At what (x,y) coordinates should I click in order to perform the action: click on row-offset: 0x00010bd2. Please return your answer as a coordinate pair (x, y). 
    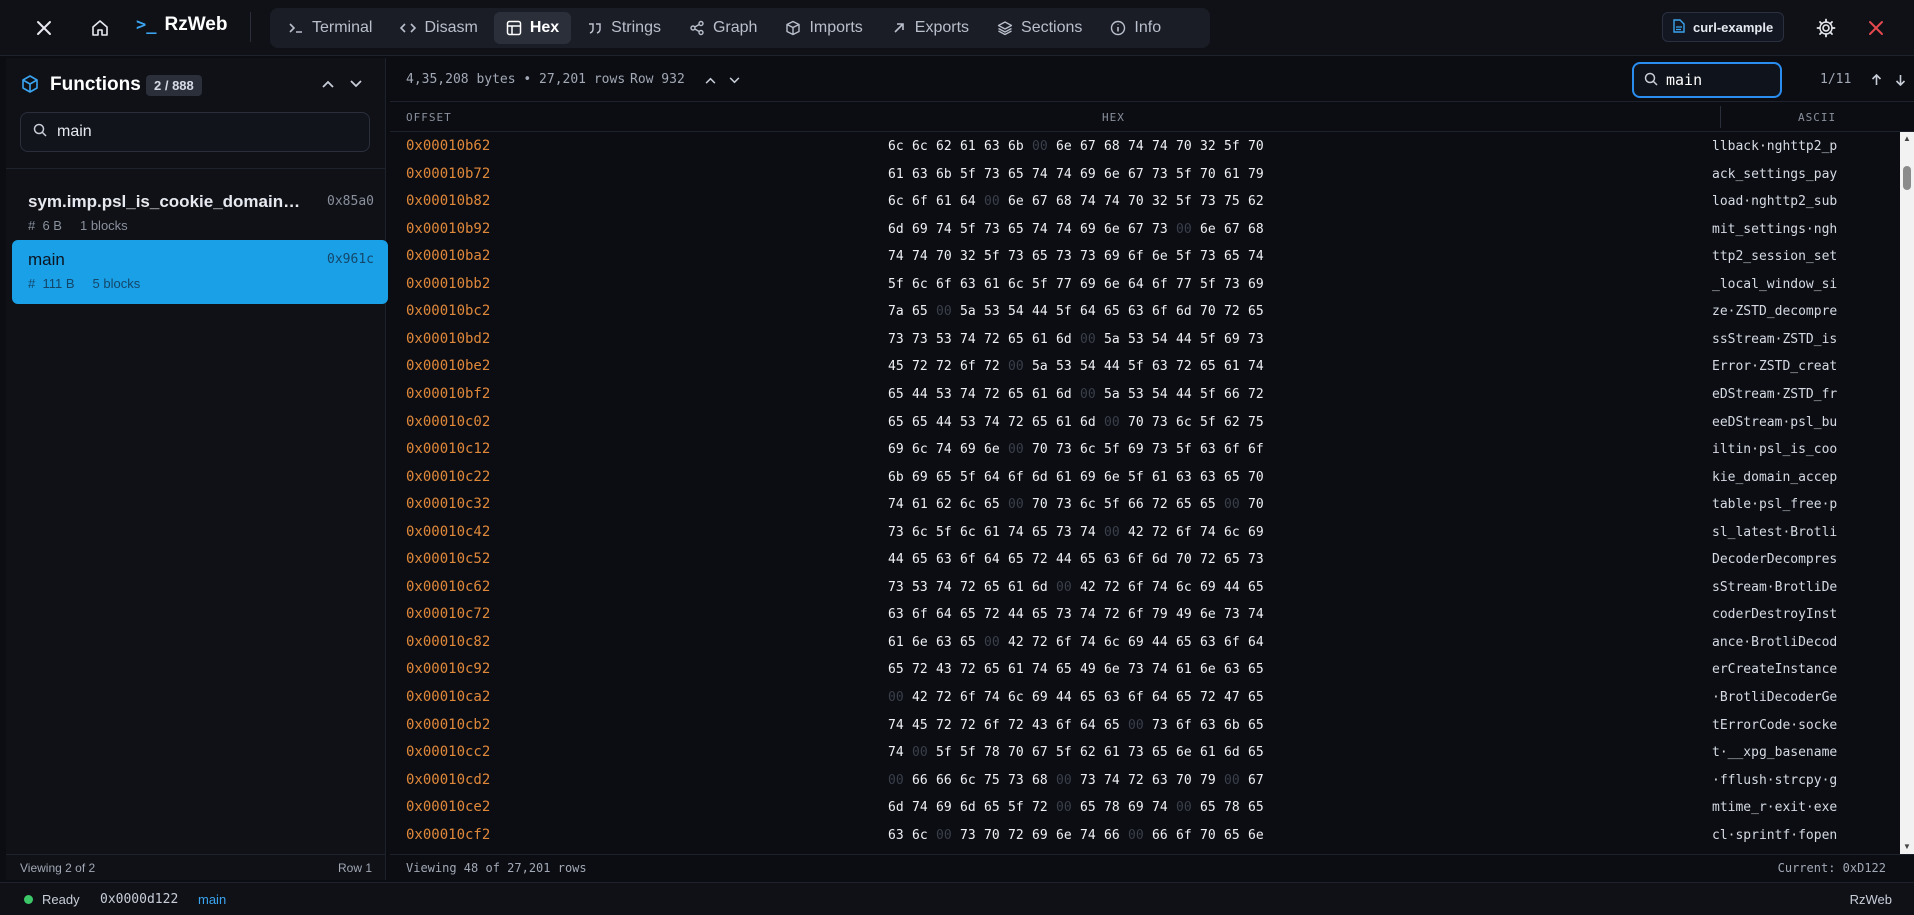
    Looking at the image, I should click on (448, 339).